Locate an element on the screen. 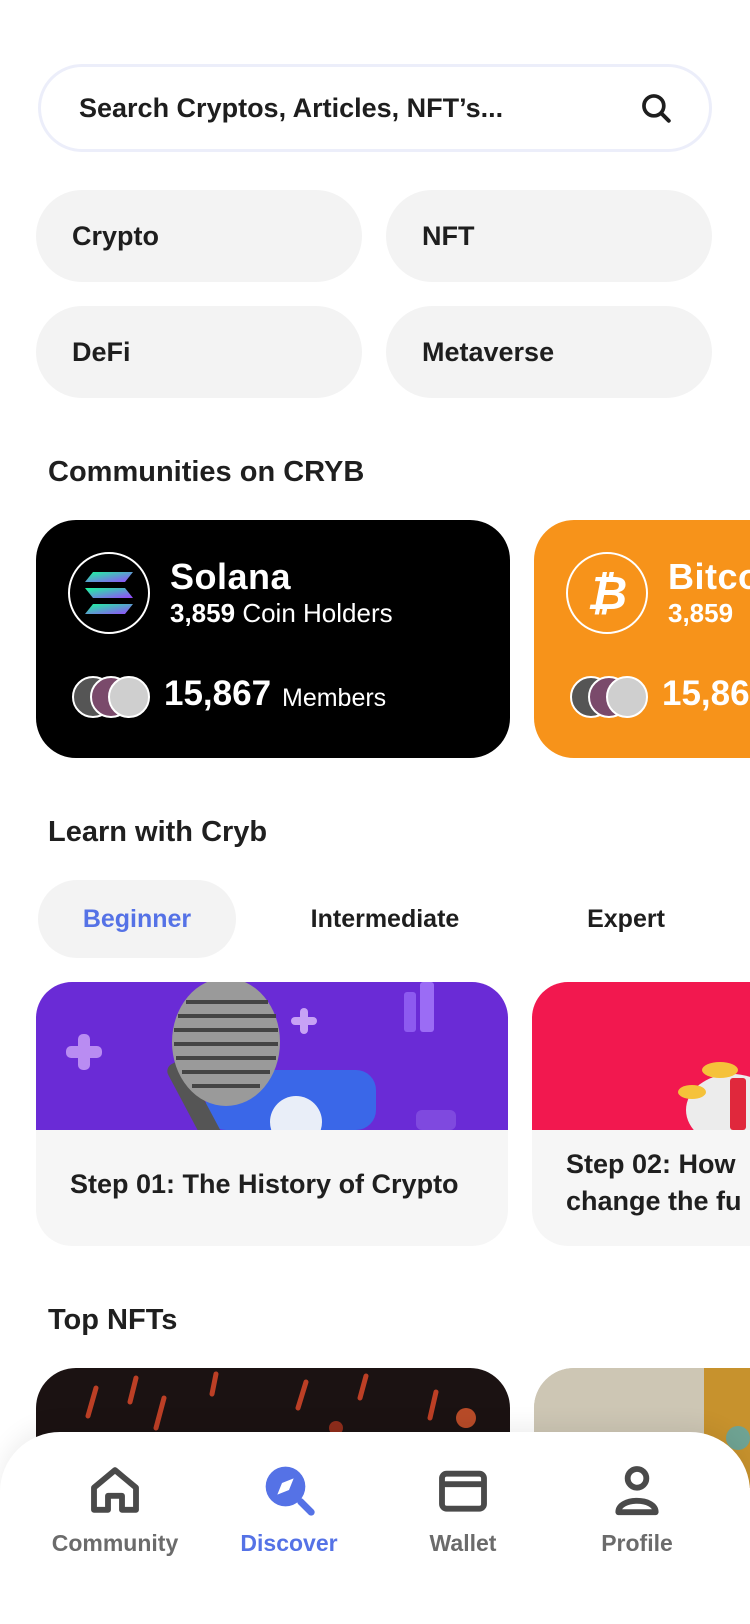 The image size is (750, 1624). solana-logo-icon is located at coordinates (109, 593).